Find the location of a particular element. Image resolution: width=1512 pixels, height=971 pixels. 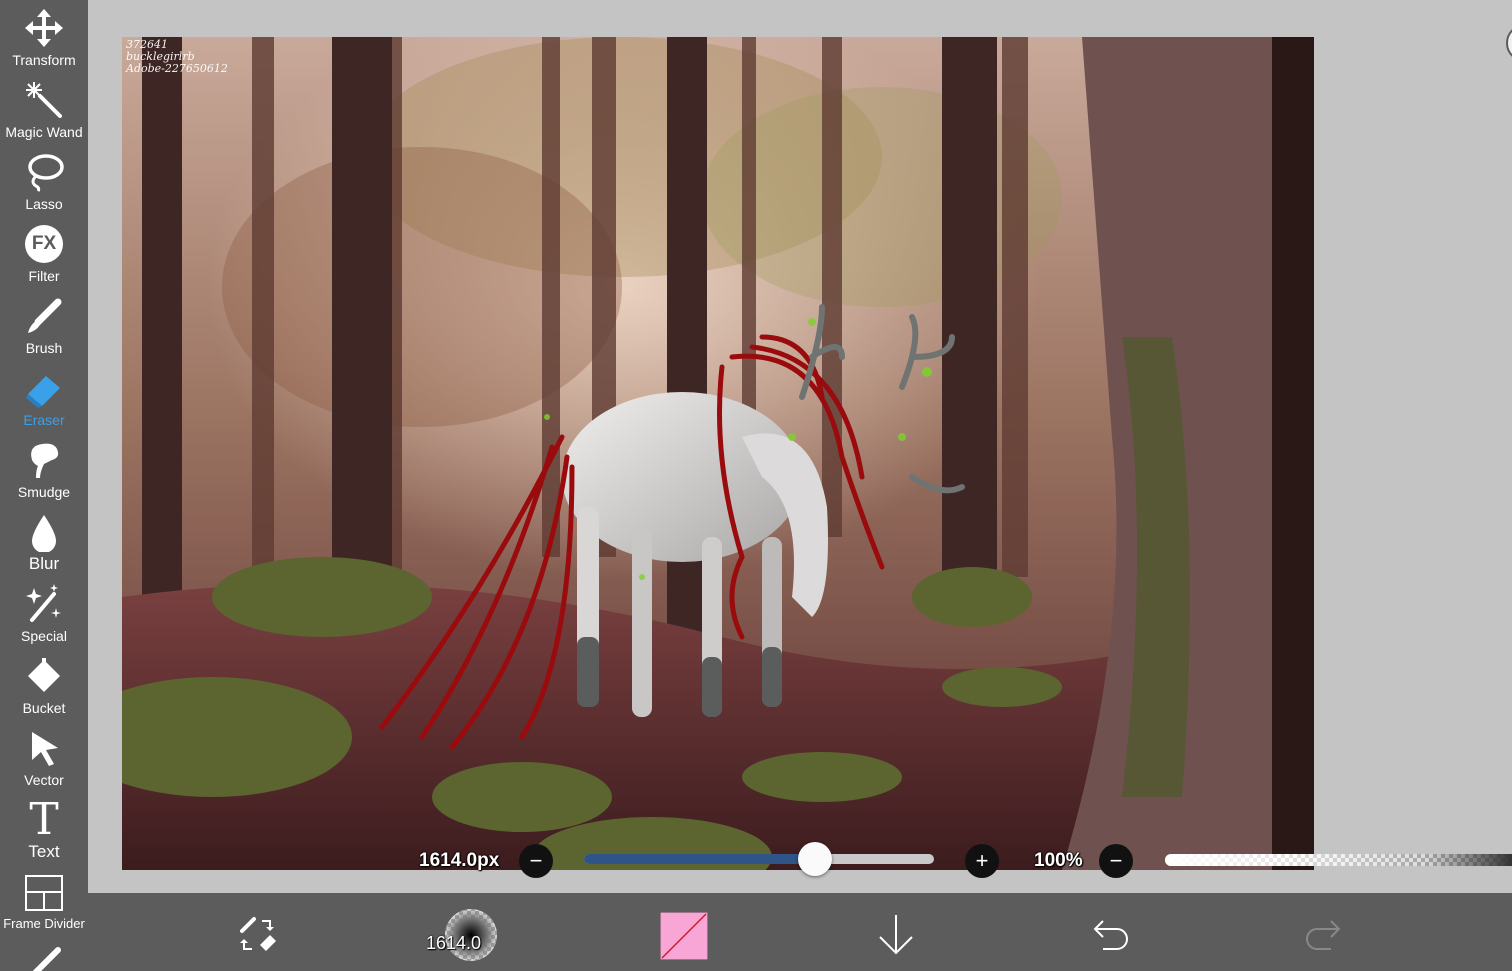

bottom-toolbar: 1614.0 is located at coordinates (800, 932).